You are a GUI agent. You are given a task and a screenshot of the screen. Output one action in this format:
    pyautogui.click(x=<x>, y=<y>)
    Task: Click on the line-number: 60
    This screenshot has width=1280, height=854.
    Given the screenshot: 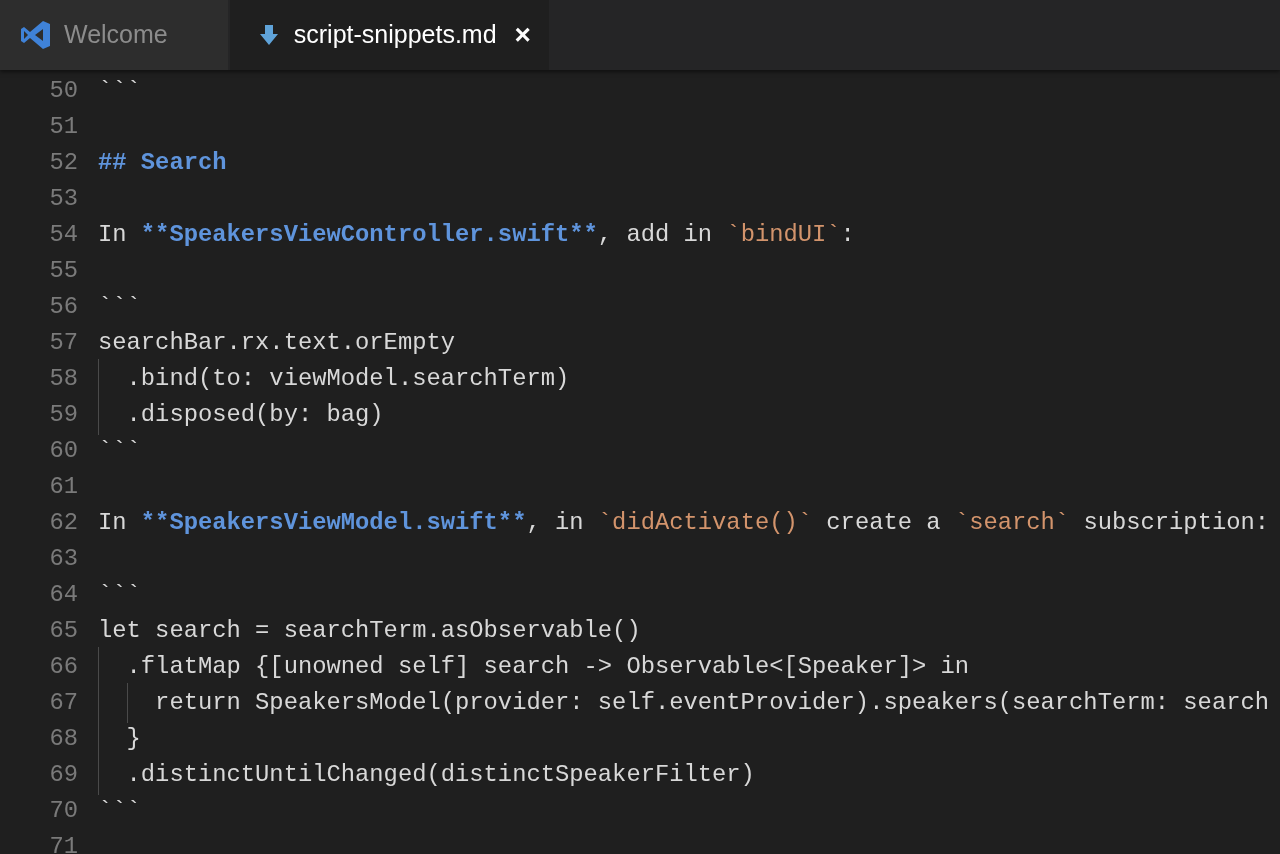 What is the action you would take?
    pyautogui.click(x=63, y=451)
    